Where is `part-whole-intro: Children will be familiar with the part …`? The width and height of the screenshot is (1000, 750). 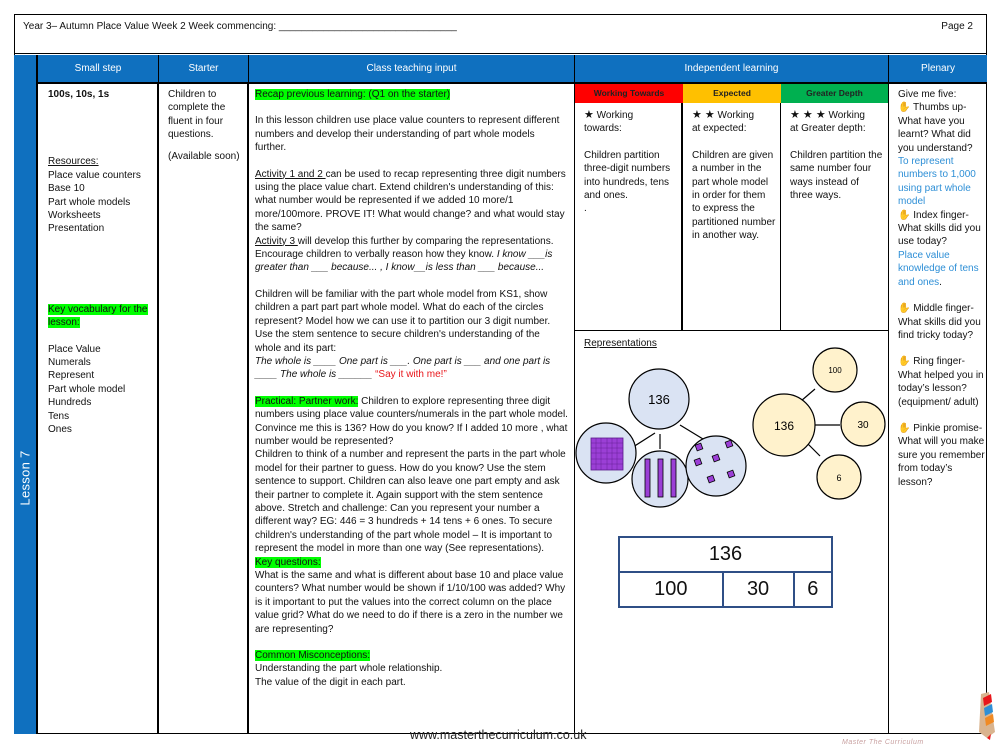
part-whole-intro: Children will be familiar with the part … is located at coordinates (403, 321).